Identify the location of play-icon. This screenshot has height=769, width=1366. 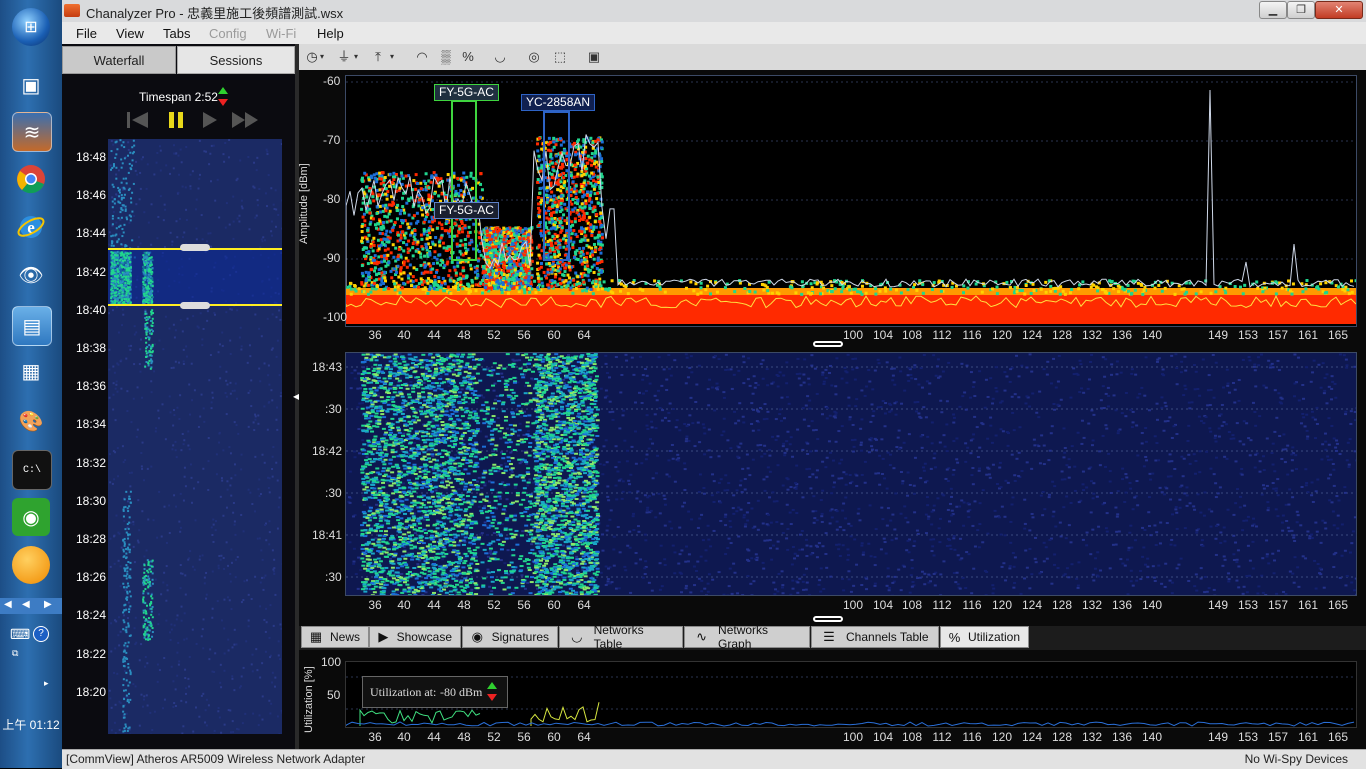
(210, 120).